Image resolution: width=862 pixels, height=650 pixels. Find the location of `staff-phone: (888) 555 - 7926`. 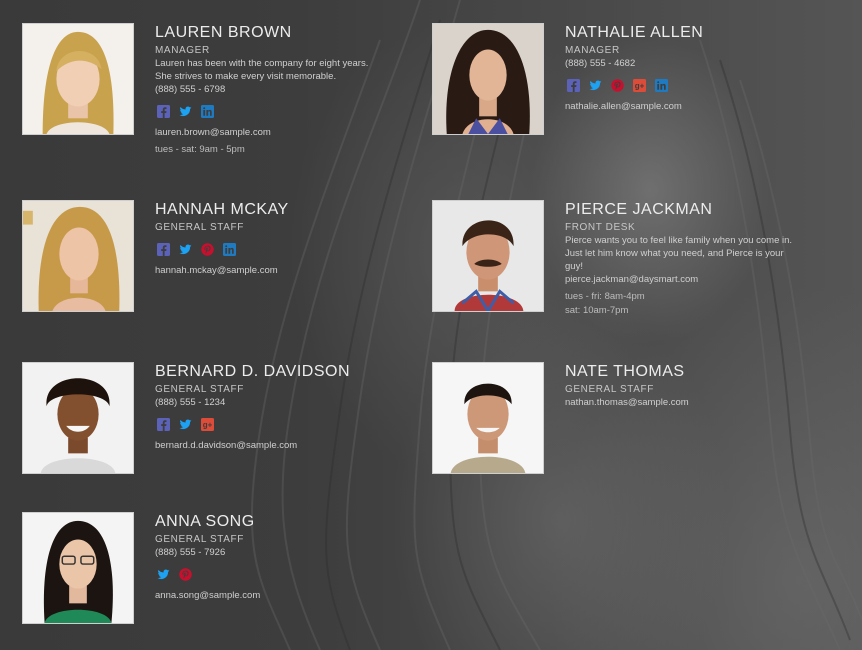

staff-phone: (888) 555 - 7926 is located at coordinates (190, 552).